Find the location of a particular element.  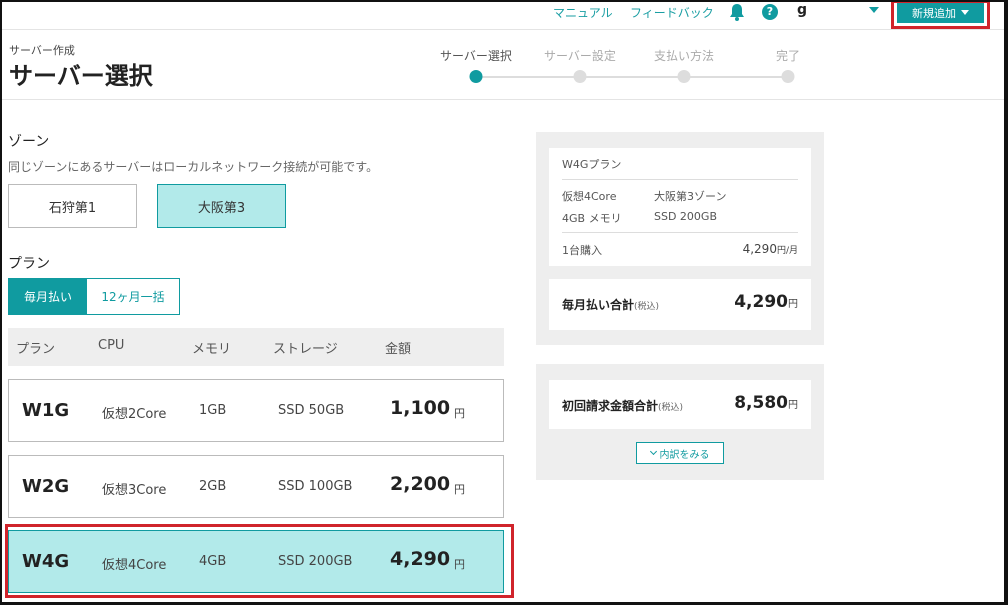

plan-name: W2G is located at coordinates (46, 486).